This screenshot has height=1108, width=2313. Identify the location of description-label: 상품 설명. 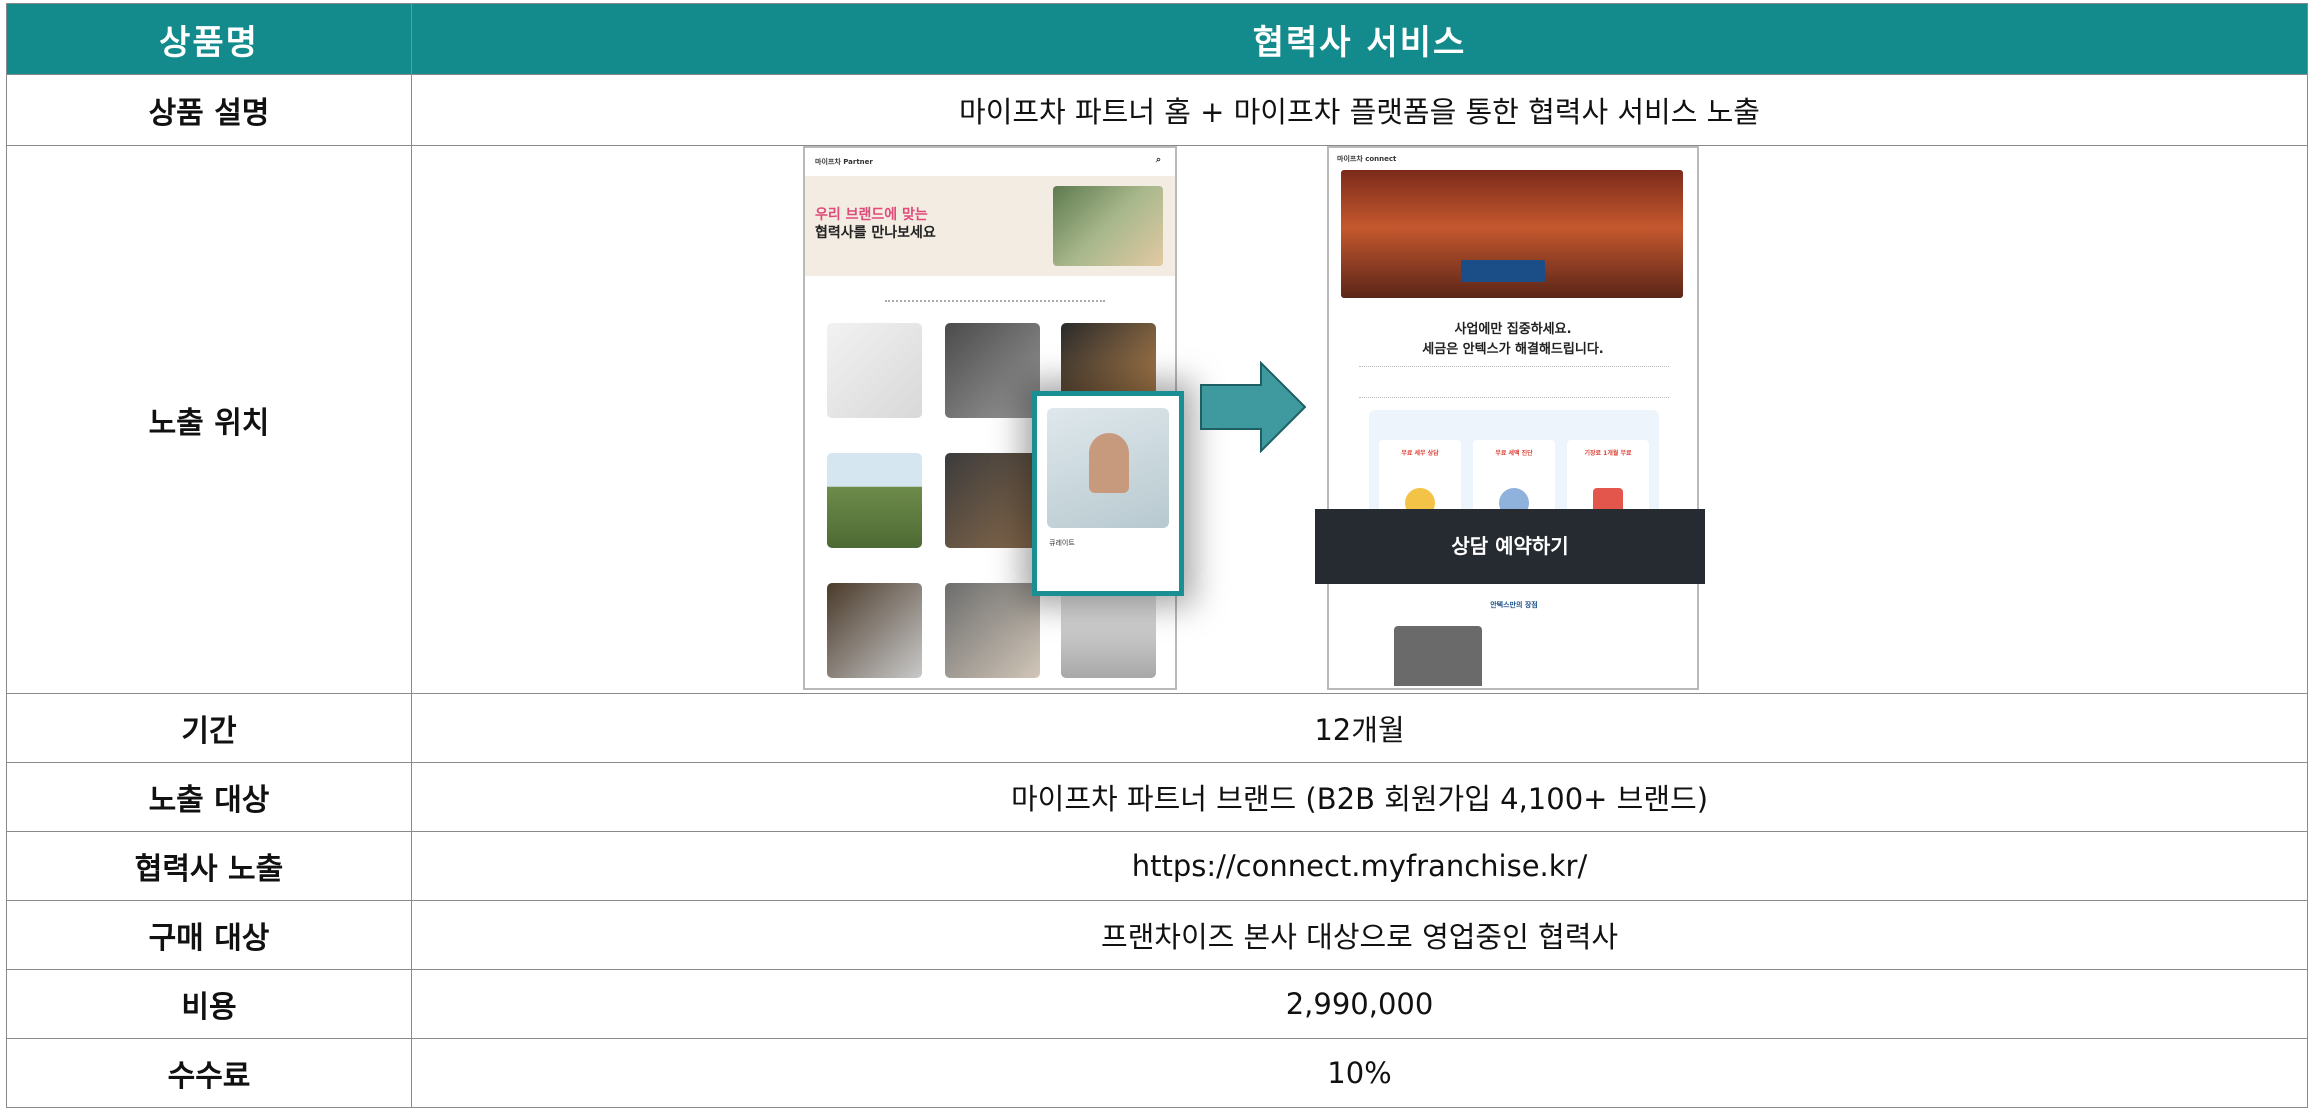
(209, 110).